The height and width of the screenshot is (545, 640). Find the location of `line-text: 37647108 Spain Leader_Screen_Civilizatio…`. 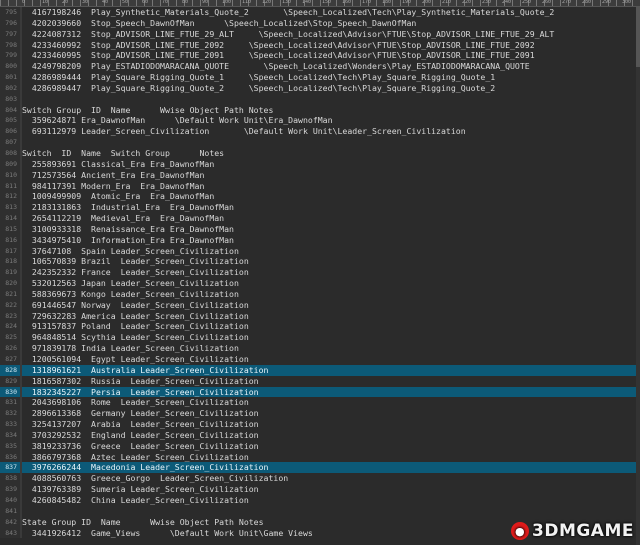

line-text: 37647108 Spain Leader_Screen_Civilizatio… is located at coordinates (331, 251).